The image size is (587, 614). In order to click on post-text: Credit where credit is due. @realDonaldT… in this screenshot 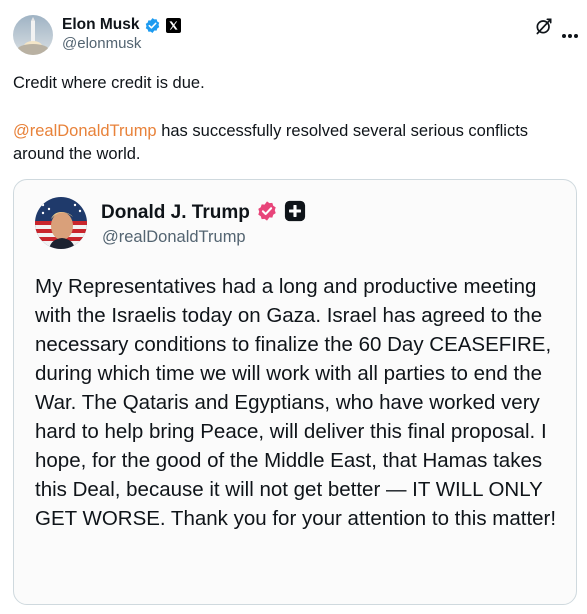, I will do `click(293, 119)`.